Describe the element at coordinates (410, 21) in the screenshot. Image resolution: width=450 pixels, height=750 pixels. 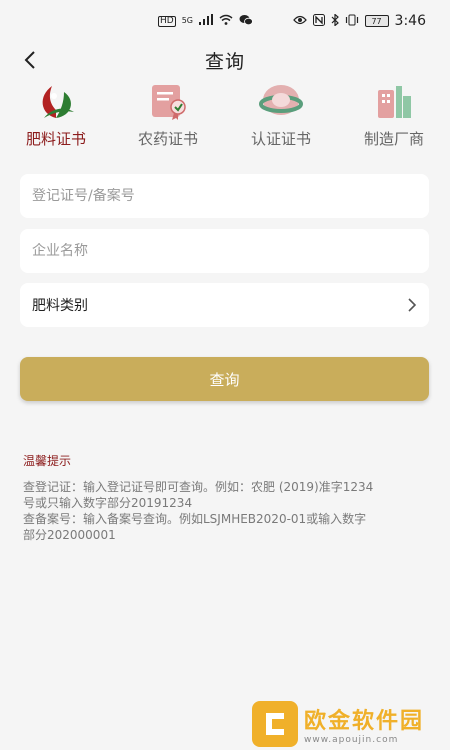
I see `status-time: 3:46` at that location.